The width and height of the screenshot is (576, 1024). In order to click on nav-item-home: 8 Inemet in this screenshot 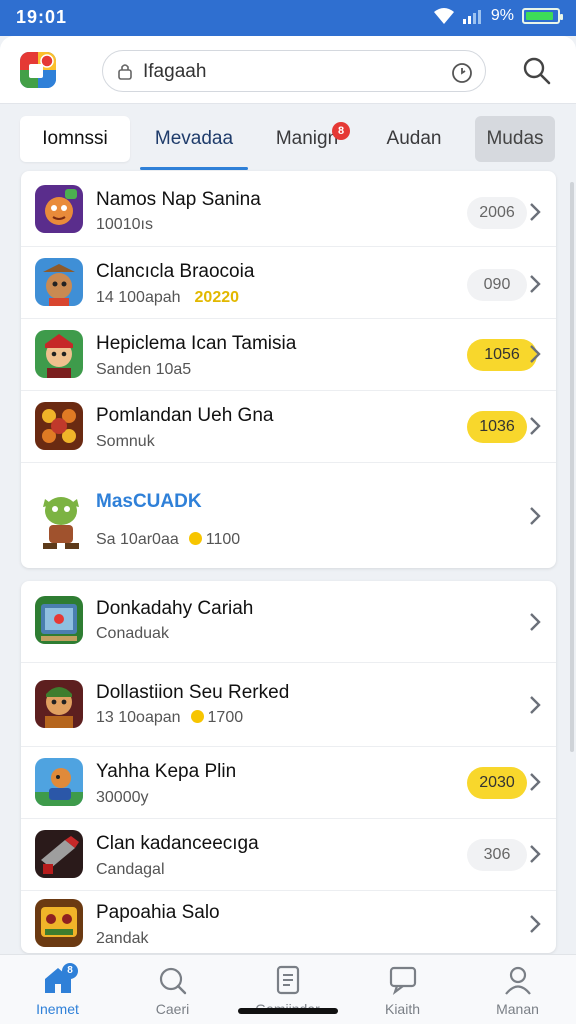, I will do `click(57, 989)`.